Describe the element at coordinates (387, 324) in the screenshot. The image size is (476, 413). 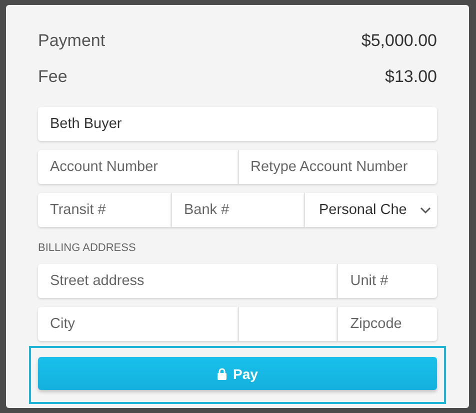
I see `input-field: Zipcode` at that location.